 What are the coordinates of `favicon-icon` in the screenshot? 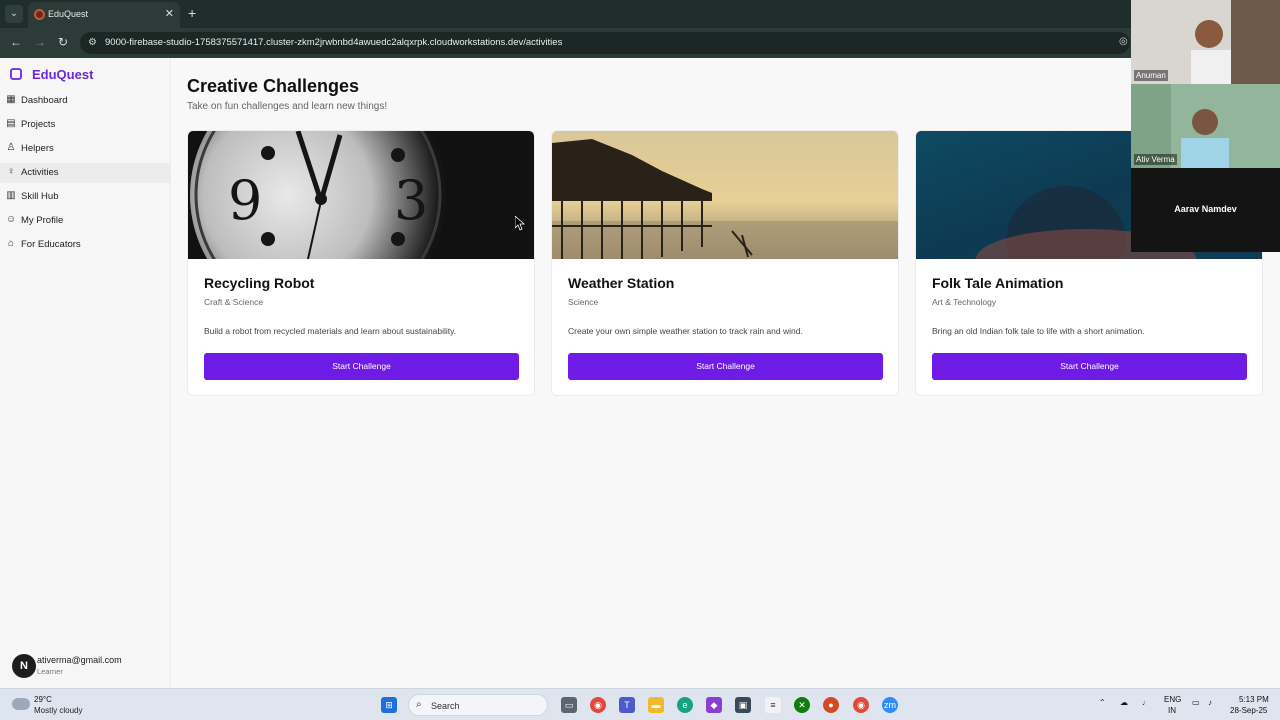 It's located at (39, 14).